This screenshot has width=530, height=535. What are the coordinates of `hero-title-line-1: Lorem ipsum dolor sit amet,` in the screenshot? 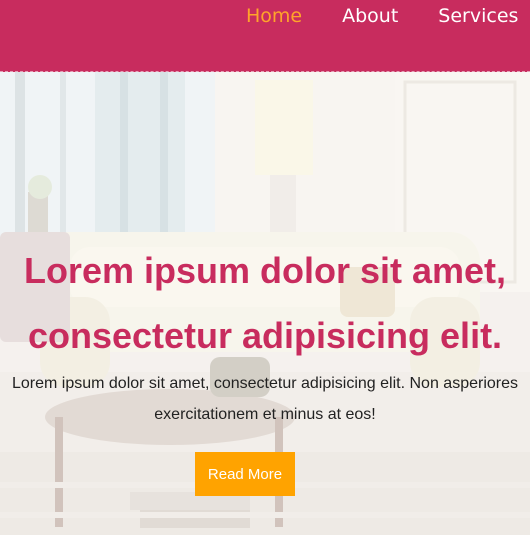 It's located at (265, 270).